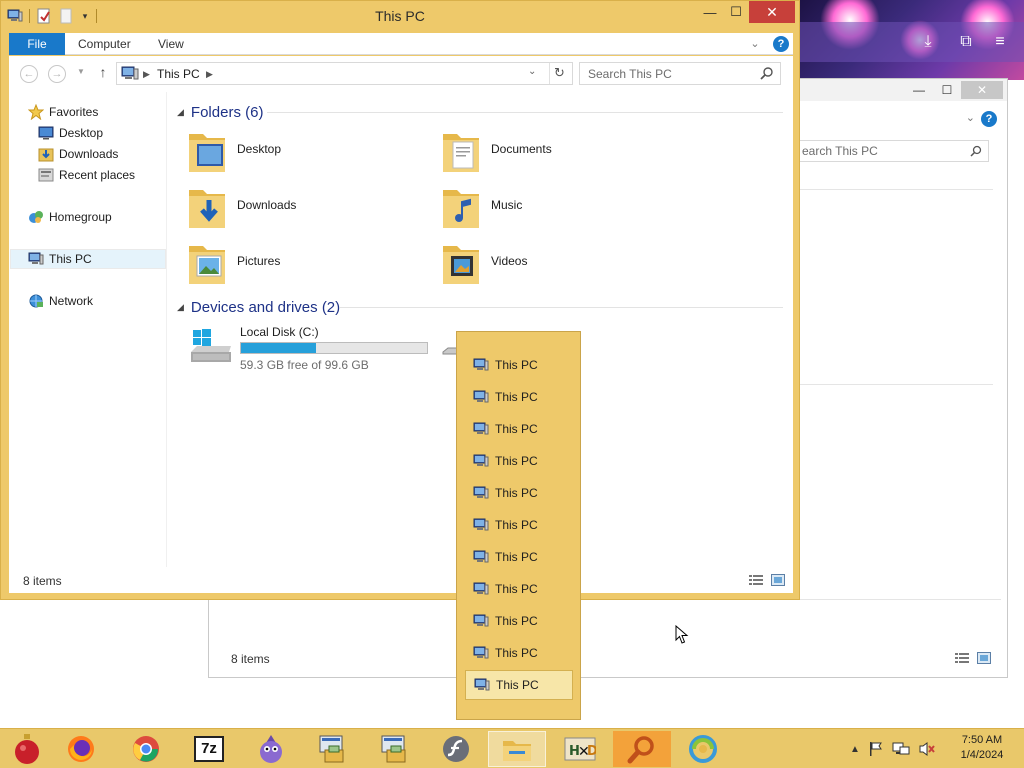 This screenshot has height=768, width=1024. I want to click on group-header-folders: ◢ Folders (6), so click(481, 112).